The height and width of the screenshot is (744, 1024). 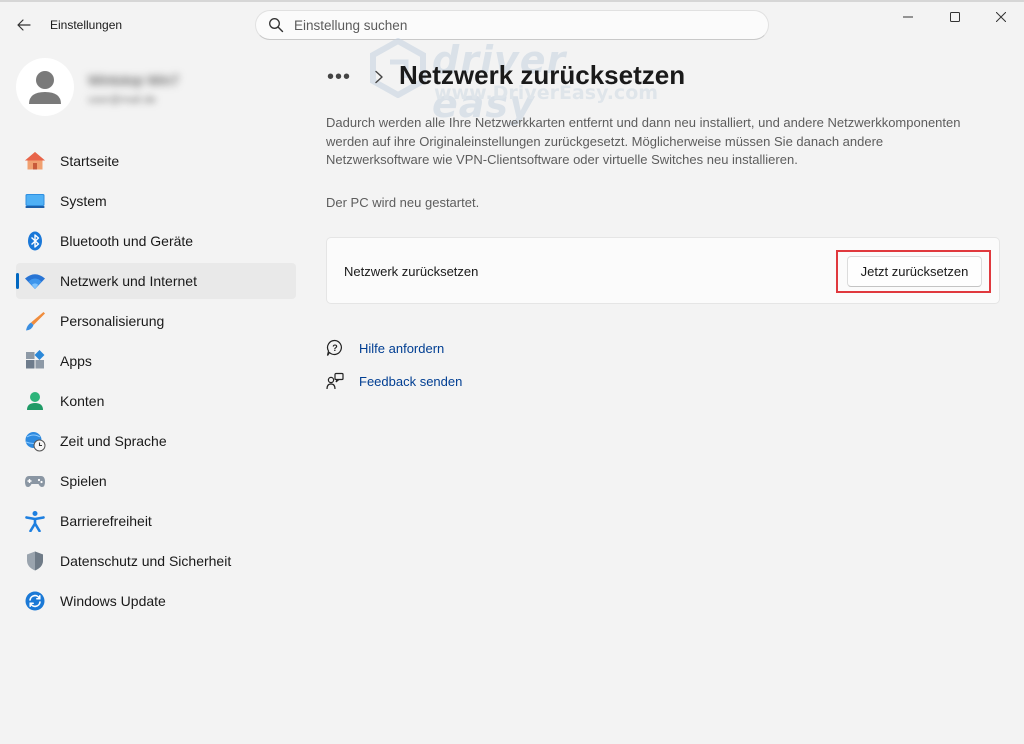 I want to click on get-help-label: Hilfe anfordern, so click(x=402, y=348).